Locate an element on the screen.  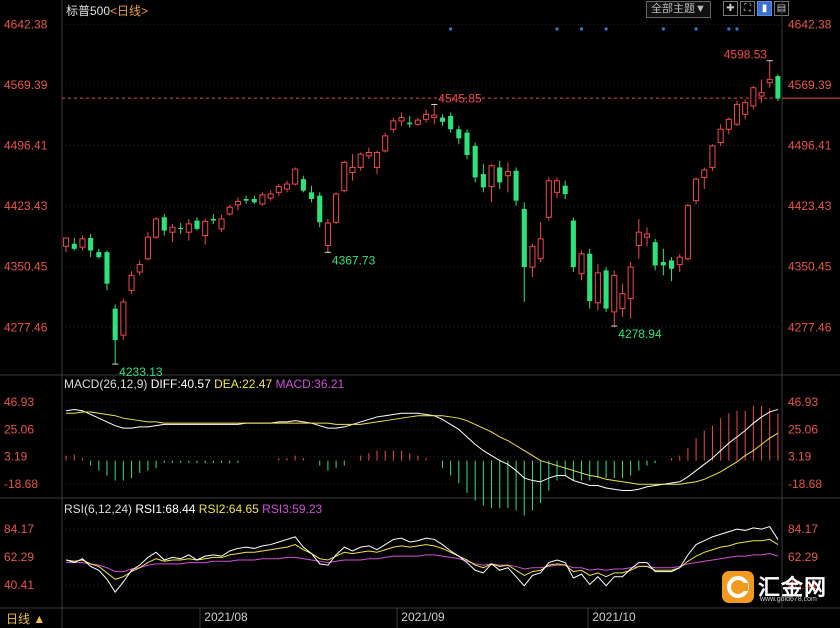
x-tick-label: 2021/08 is located at coordinates (226, 617).